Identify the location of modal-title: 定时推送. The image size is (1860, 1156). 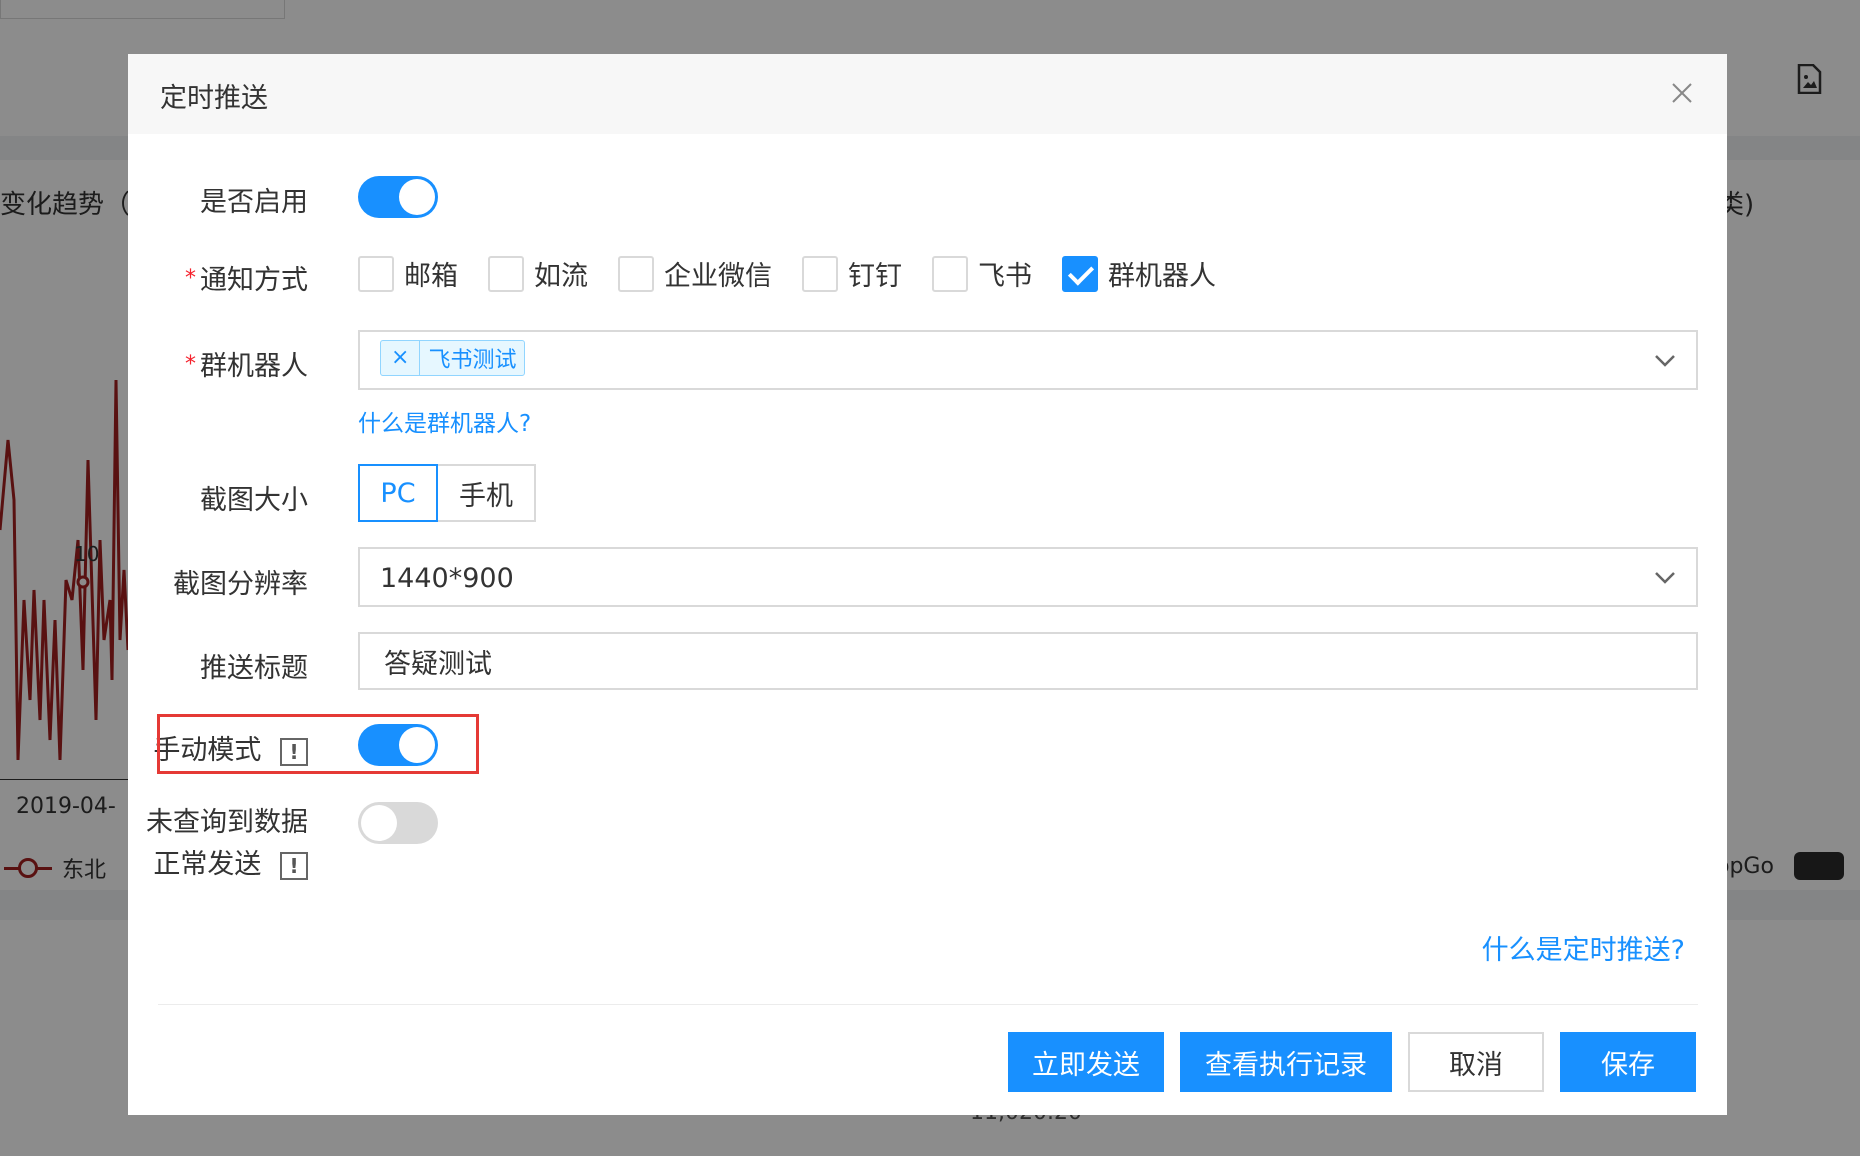
(214, 98).